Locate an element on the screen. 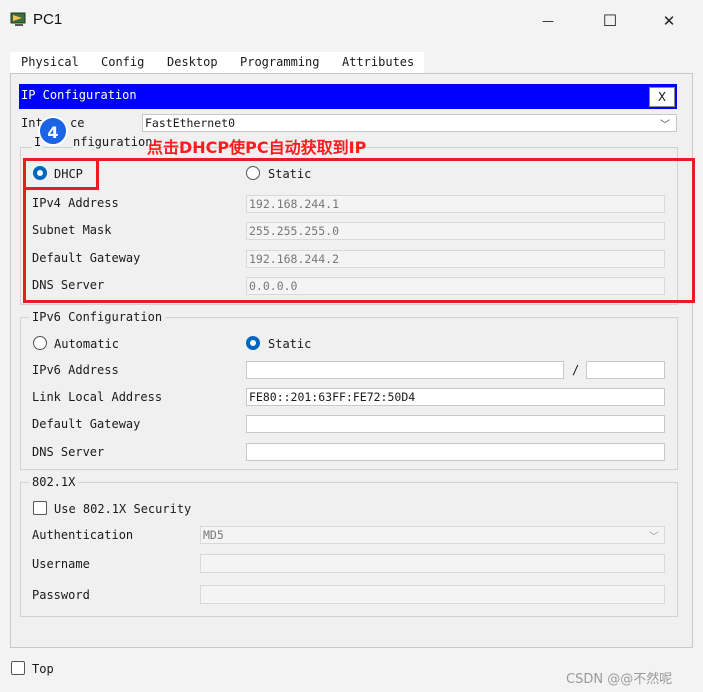 The height and width of the screenshot is (692, 703). ipv6-static-label: Static is located at coordinates (290, 344).